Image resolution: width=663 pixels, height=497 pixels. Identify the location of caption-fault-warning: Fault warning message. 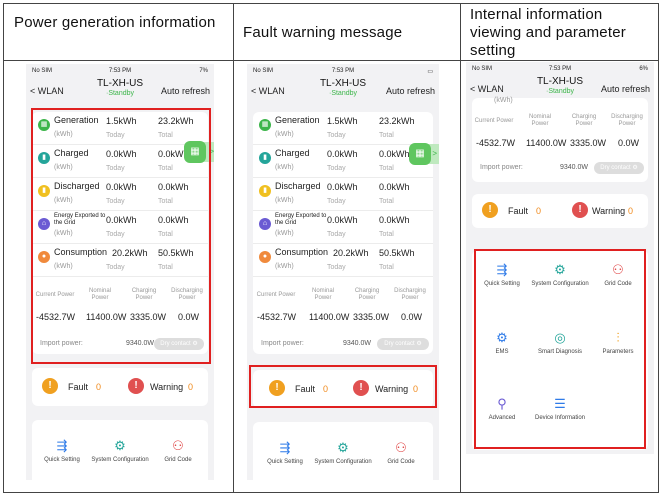
(323, 32).